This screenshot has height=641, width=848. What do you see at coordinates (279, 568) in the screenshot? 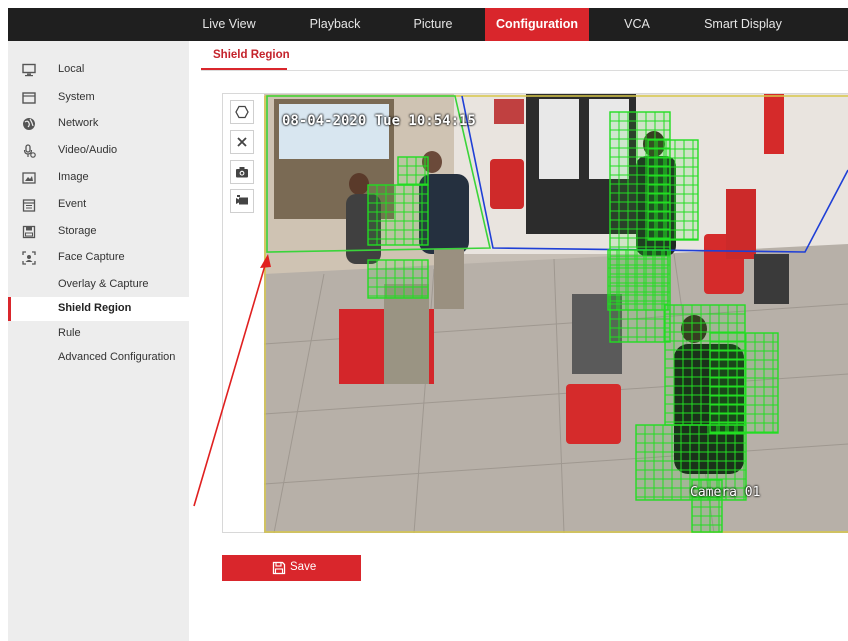
I see `save-icon` at bounding box center [279, 568].